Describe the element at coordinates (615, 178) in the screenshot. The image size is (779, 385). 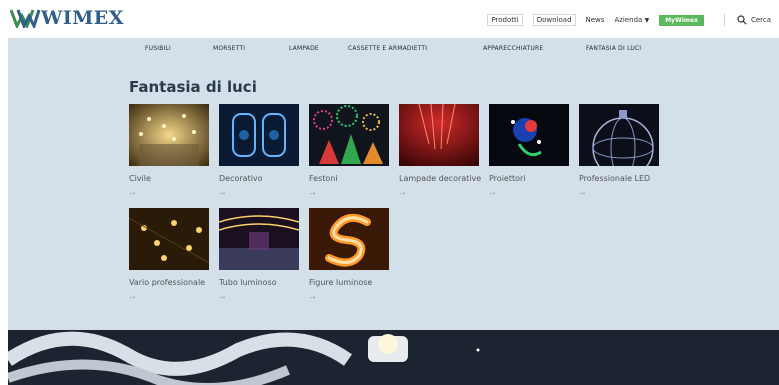
I see `product-label: Professionale LED` at that location.